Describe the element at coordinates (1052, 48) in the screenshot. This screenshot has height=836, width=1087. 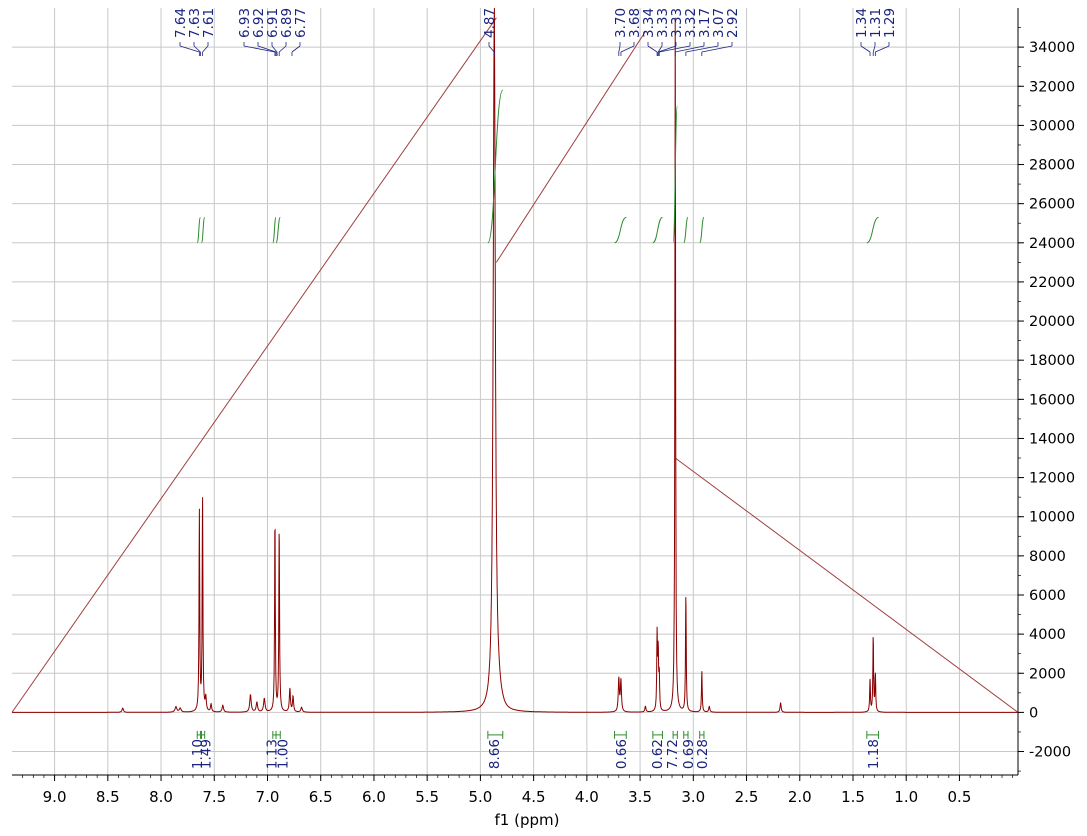
I see `y-tick-label: 34000` at that location.